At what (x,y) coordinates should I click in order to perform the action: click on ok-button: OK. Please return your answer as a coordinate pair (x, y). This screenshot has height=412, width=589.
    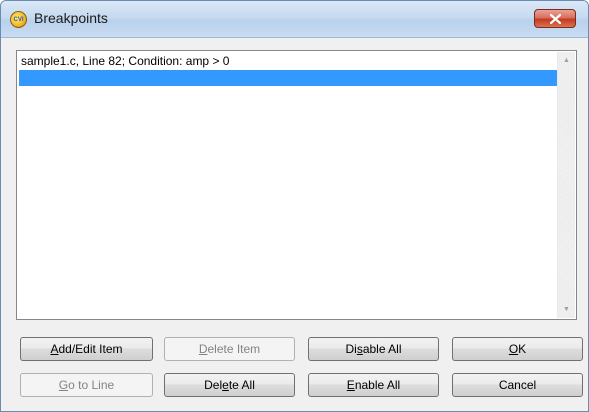
    Looking at the image, I should click on (517, 349).